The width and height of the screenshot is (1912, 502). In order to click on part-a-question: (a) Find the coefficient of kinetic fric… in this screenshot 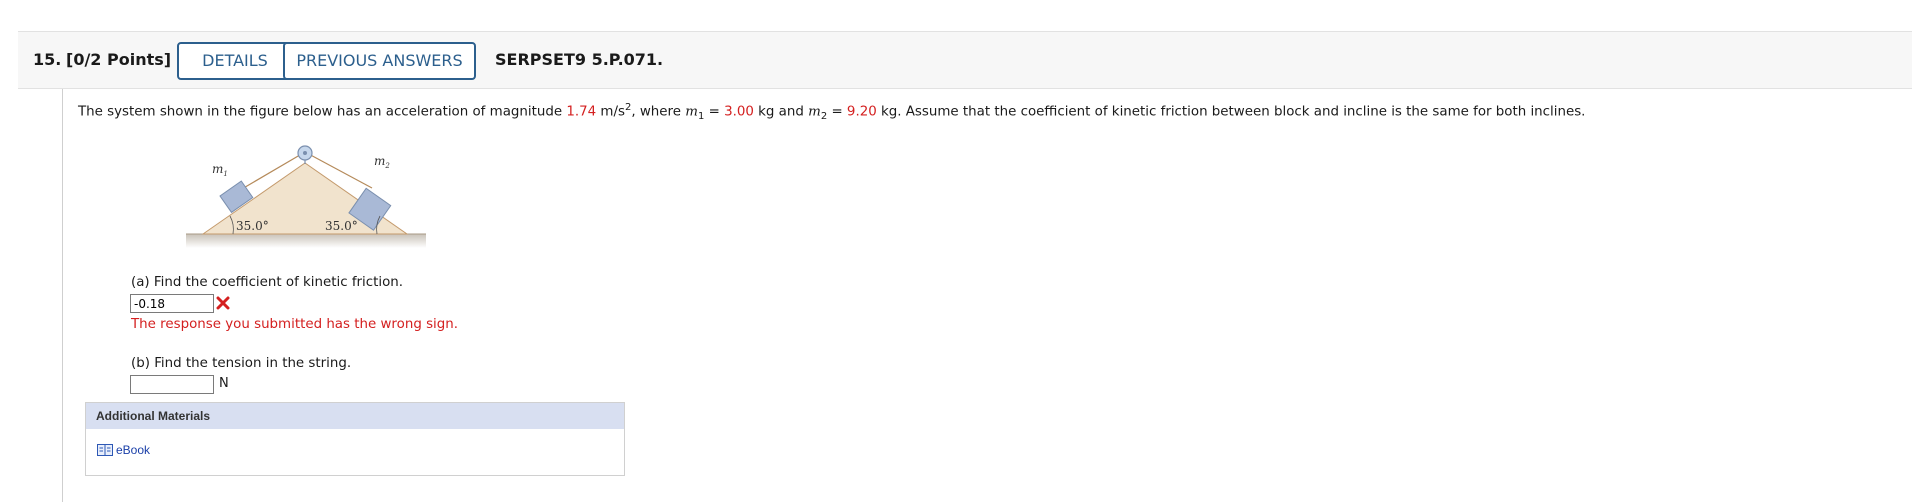, I will do `click(267, 282)`.